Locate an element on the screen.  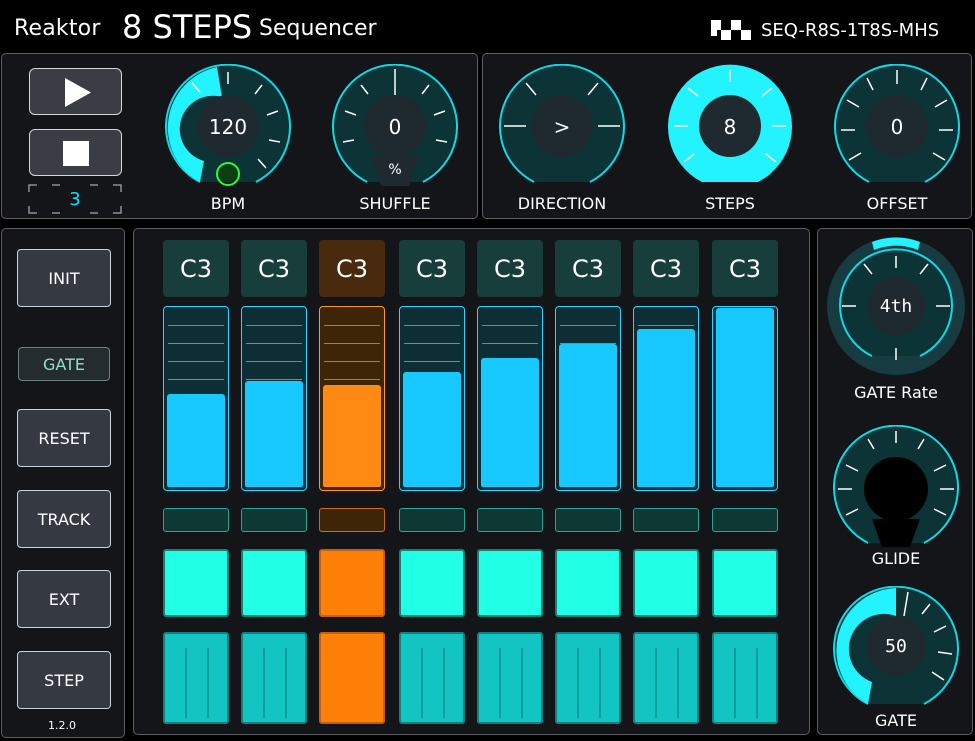
step-note-5: C3 is located at coordinates (510, 268).